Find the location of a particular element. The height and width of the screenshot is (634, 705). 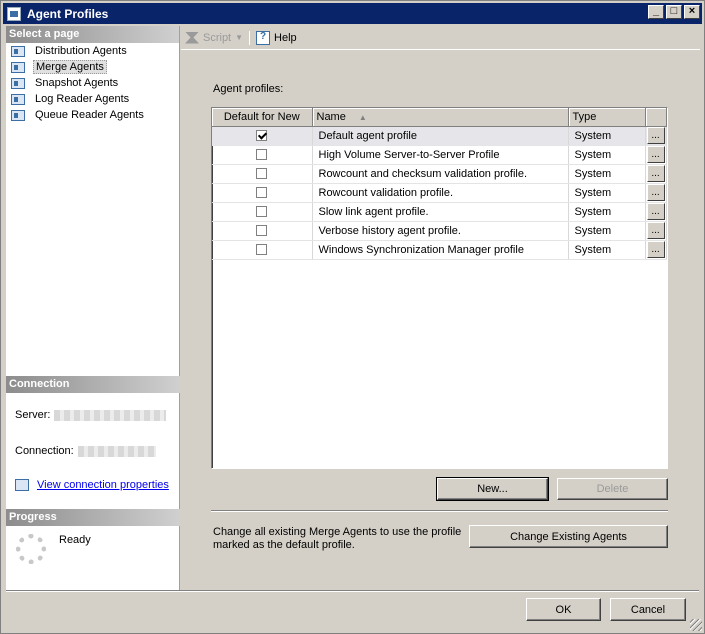

column-header-default: Default for New is located at coordinates (262, 117).